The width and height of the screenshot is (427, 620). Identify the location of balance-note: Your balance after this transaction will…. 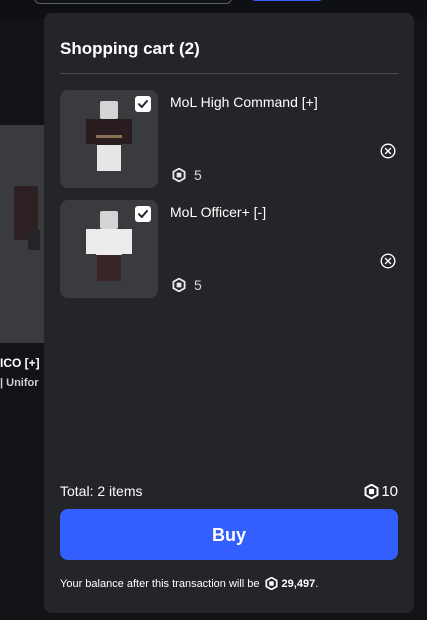
(189, 583).